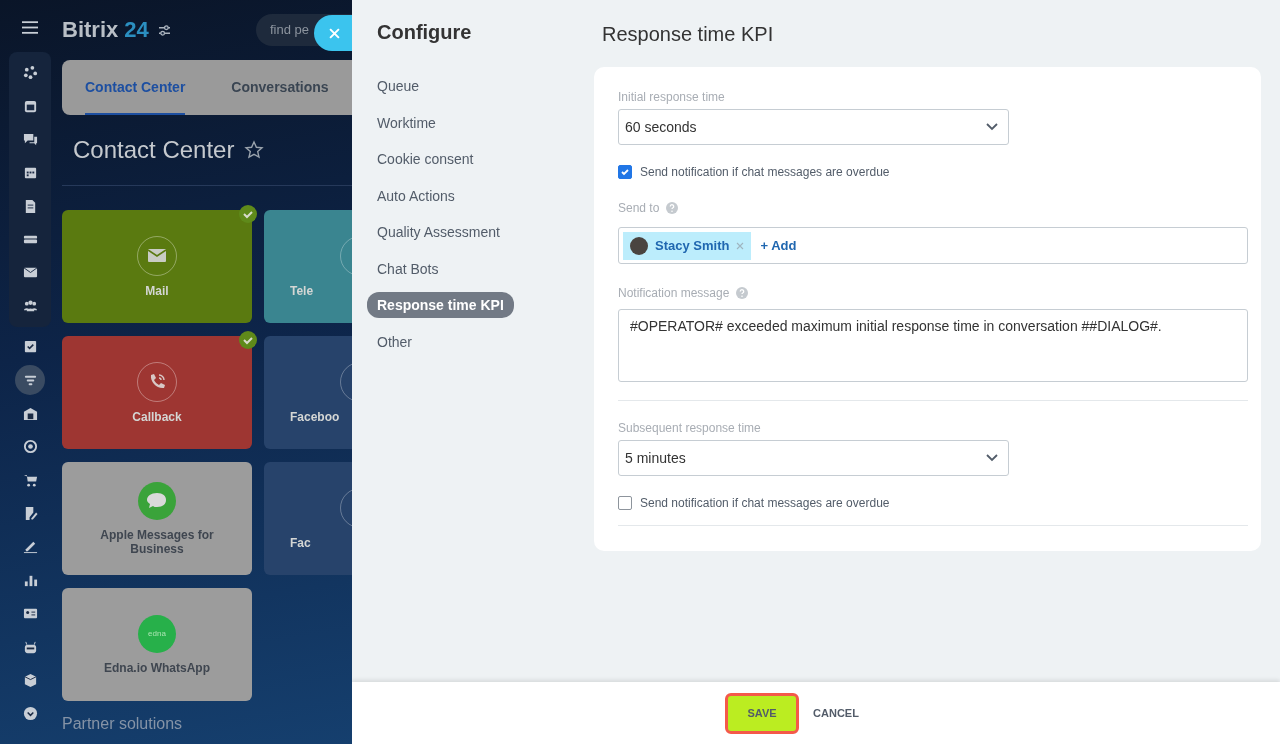 The image size is (1280, 744). I want to click on cart-icon, so click(30, 480).